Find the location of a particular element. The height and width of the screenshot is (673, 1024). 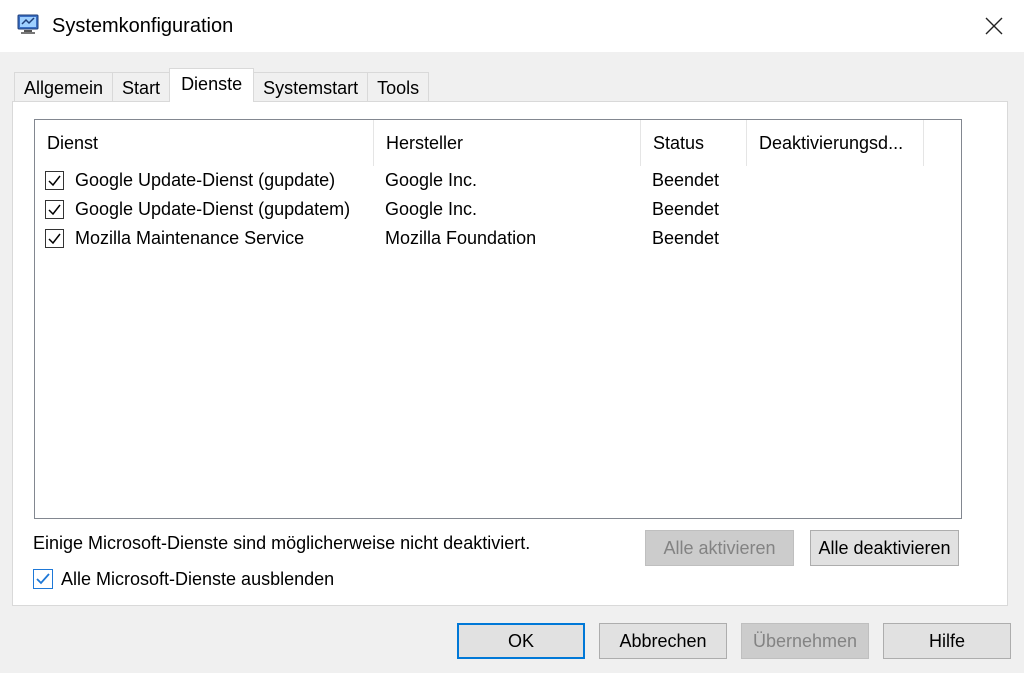

window-title: Systemkonfiguration is located at coordinates (143, 26).